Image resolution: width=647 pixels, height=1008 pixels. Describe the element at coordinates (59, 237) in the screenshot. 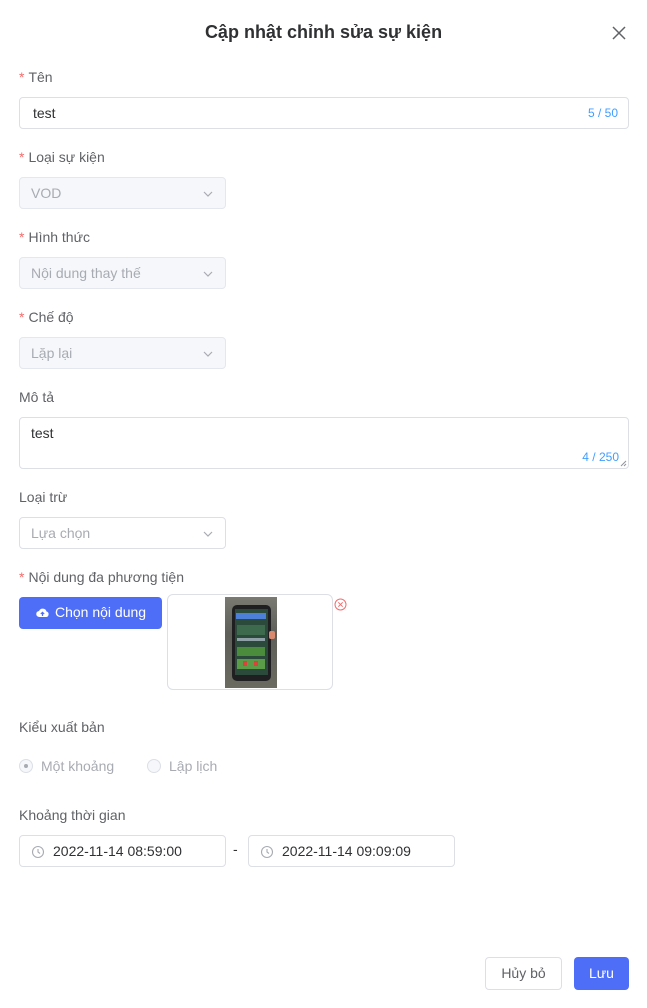

I see `form-type-label-text: Hình thức` at that location.